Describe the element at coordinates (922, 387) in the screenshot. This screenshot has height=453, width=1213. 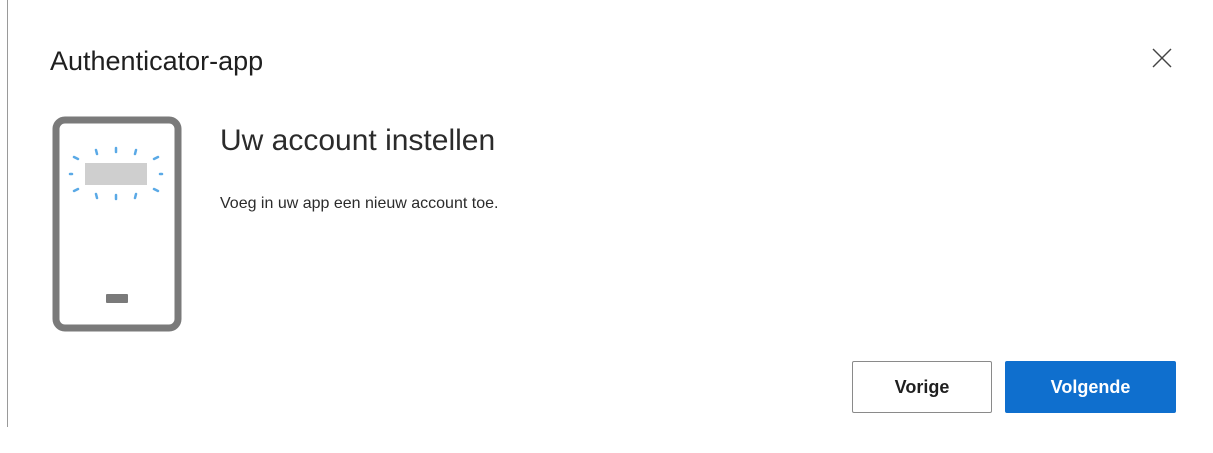
I see `back-button: Vorige` at that location.